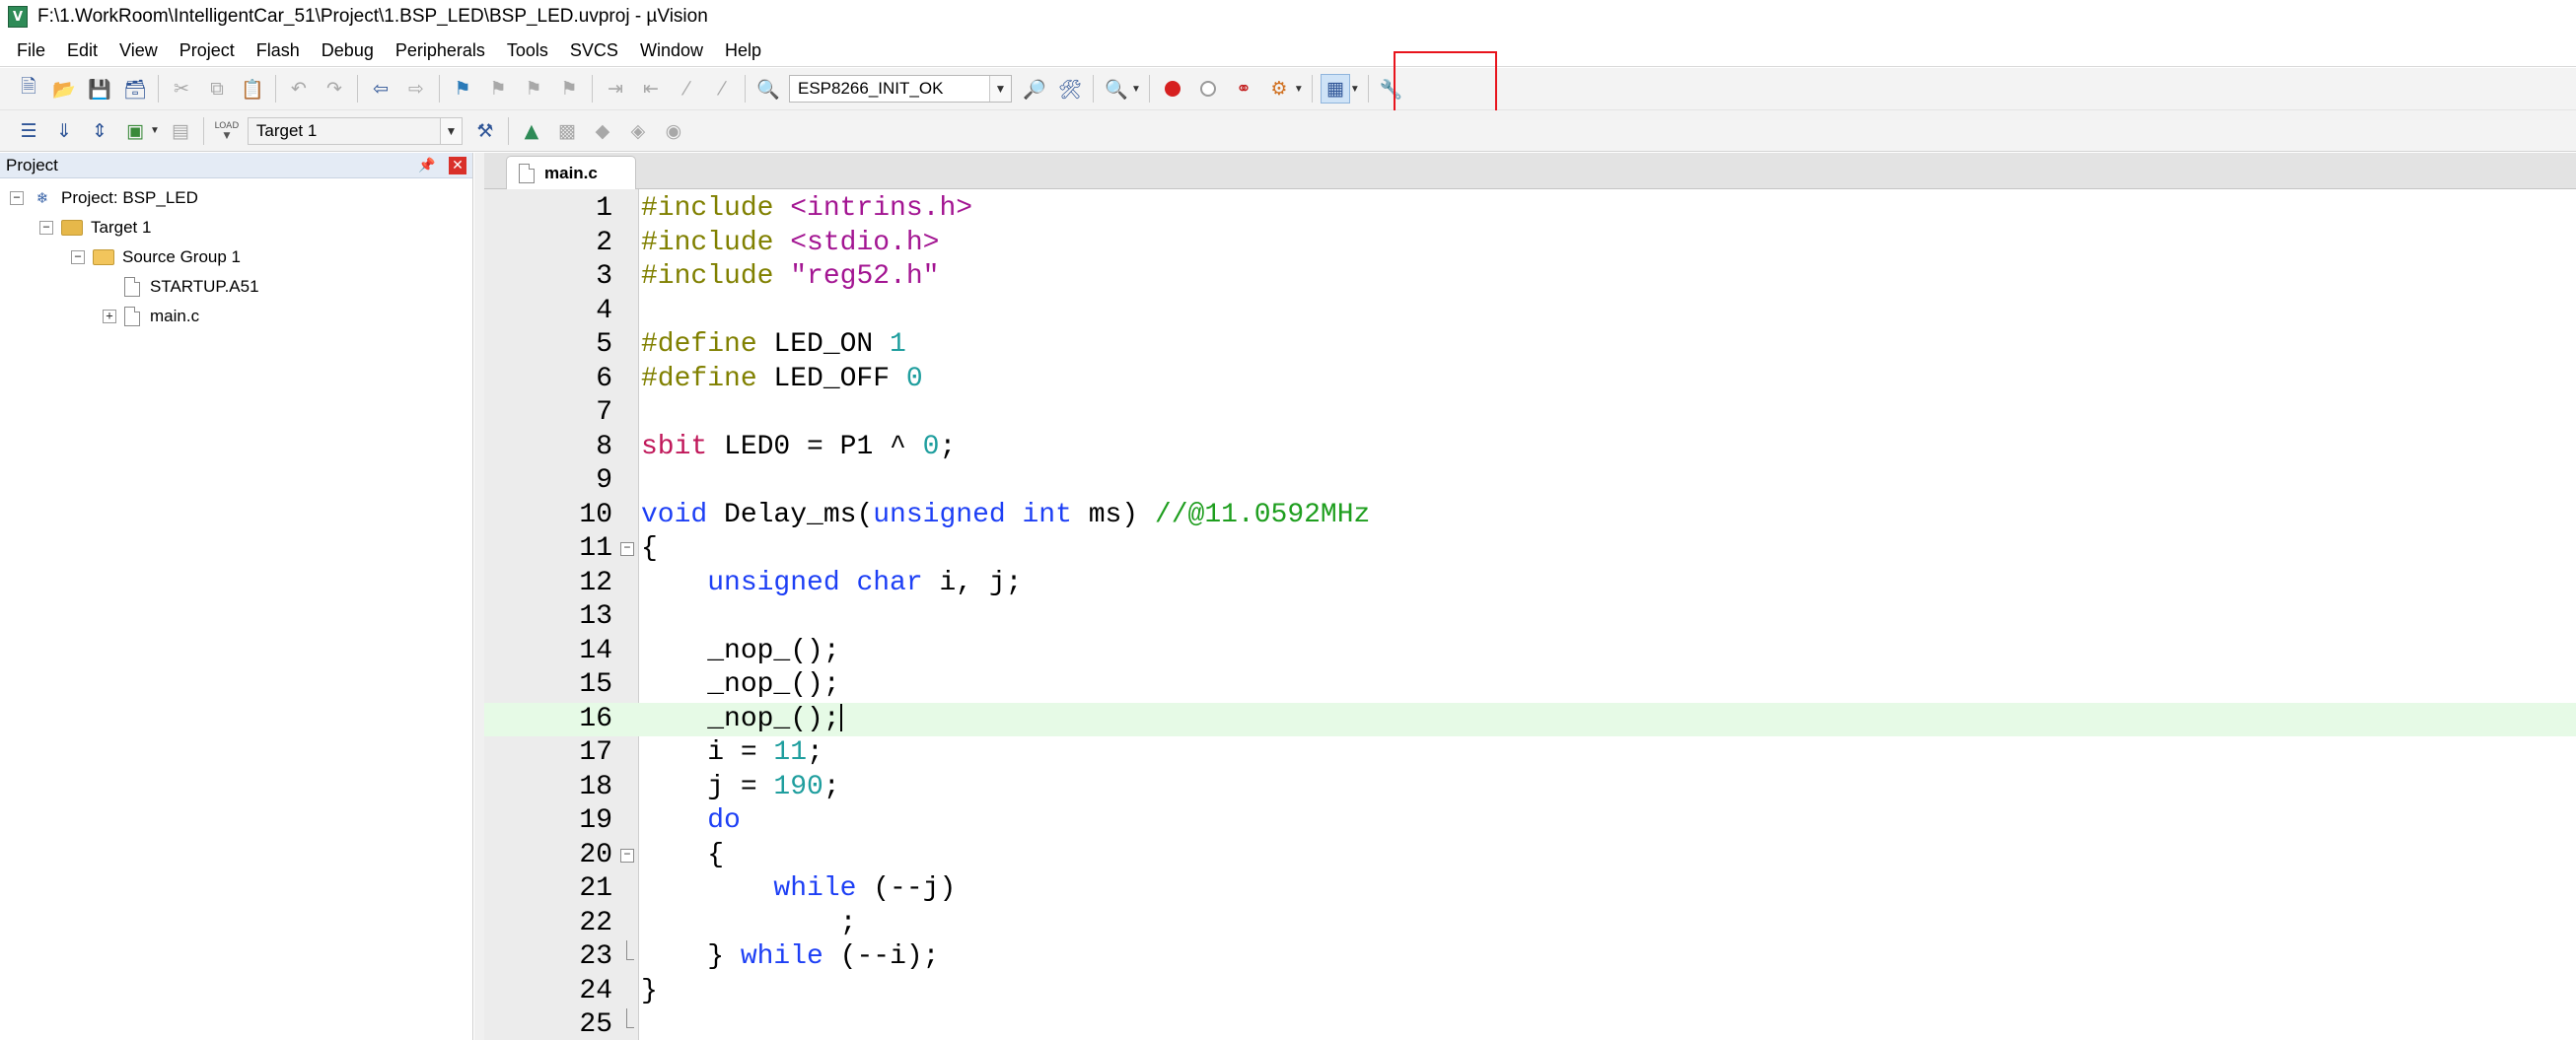 The width and height of the screenshot is (2576, 1040). Describe the element at coordinates (1530, 277) in the screenshot. I see `code-line: 3 #include "reg52.h"` at that location.